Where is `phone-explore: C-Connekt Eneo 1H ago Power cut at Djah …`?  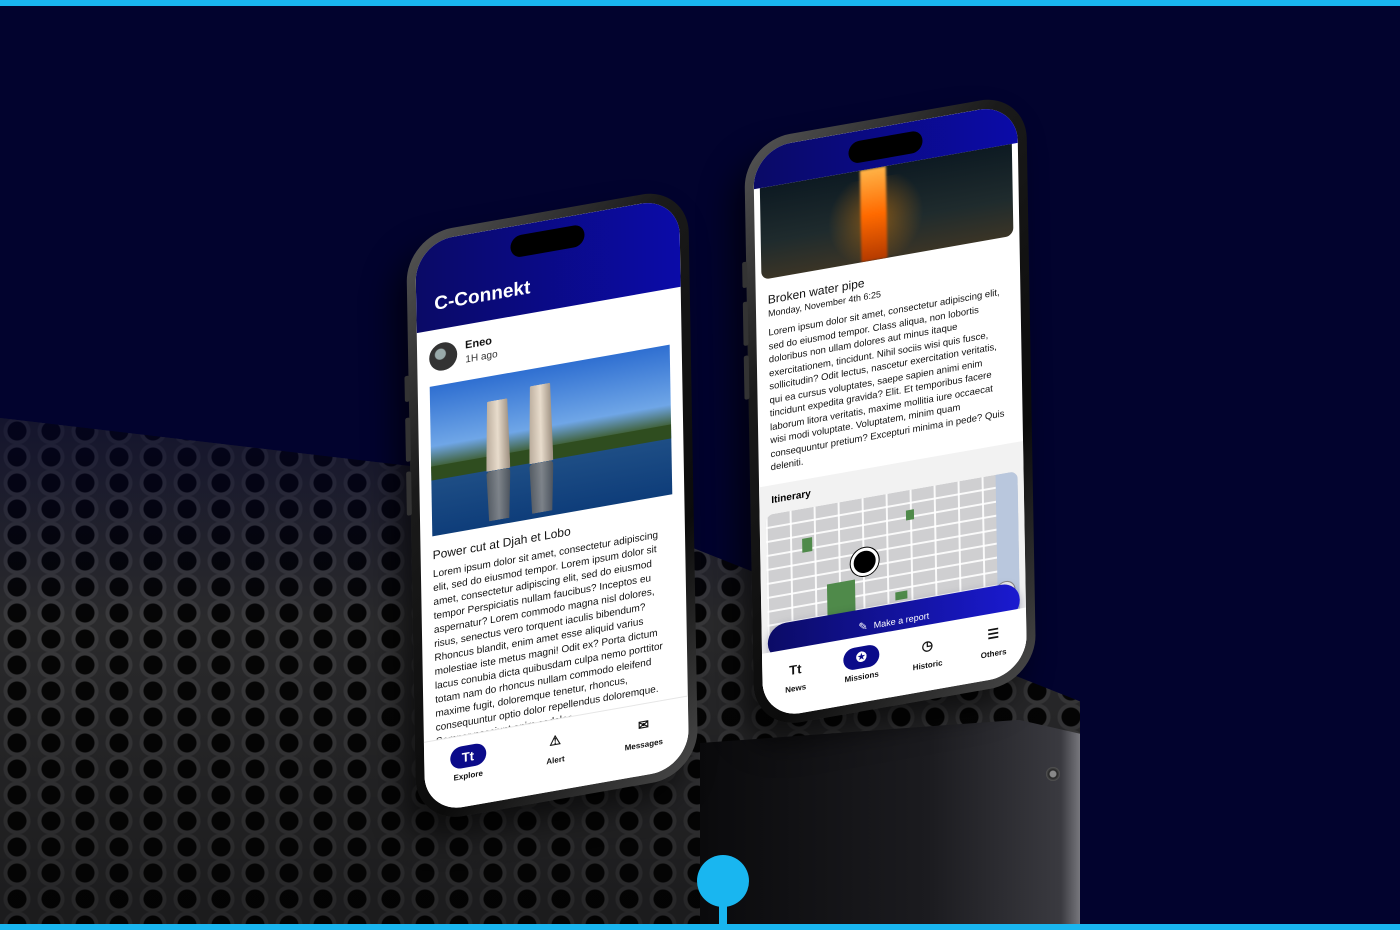 phone-explore: C-Connekt Eneo 1H ago Power cut at Djah … is located at coordinates (551, 505).